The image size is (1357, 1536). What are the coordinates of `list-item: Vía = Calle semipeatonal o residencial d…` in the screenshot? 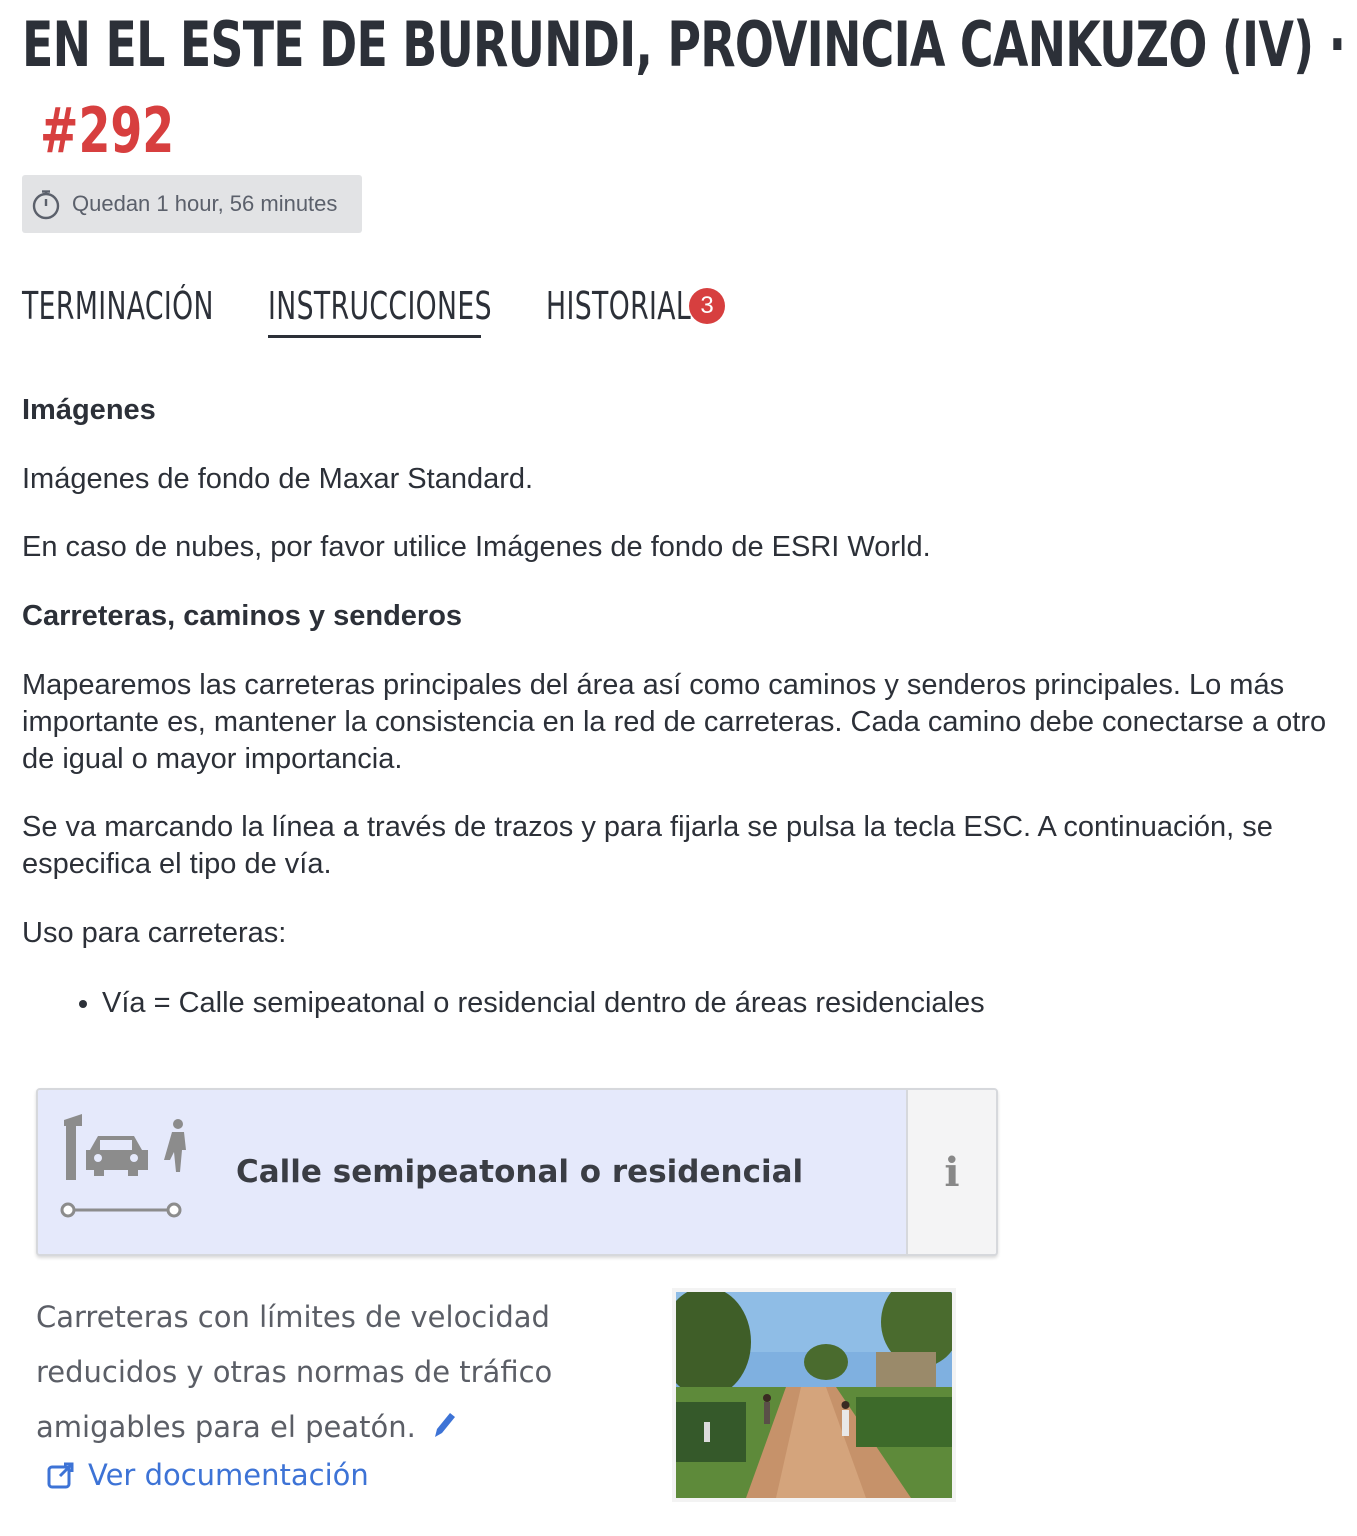 It's located at (722, 1003).